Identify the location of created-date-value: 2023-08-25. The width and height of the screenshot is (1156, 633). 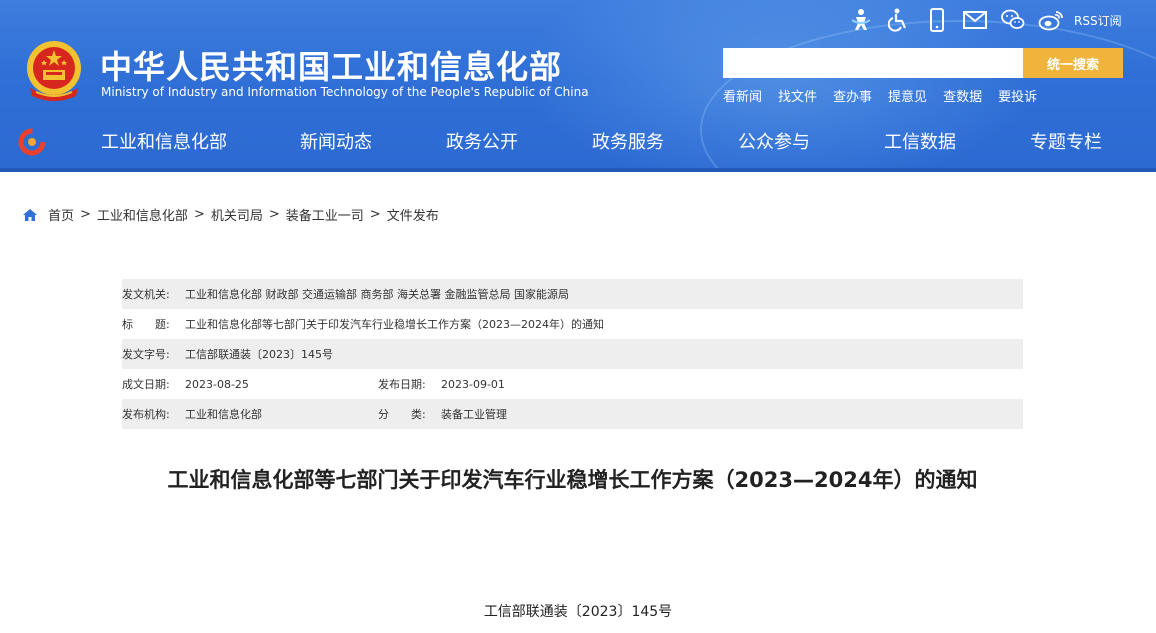
(217, 384).